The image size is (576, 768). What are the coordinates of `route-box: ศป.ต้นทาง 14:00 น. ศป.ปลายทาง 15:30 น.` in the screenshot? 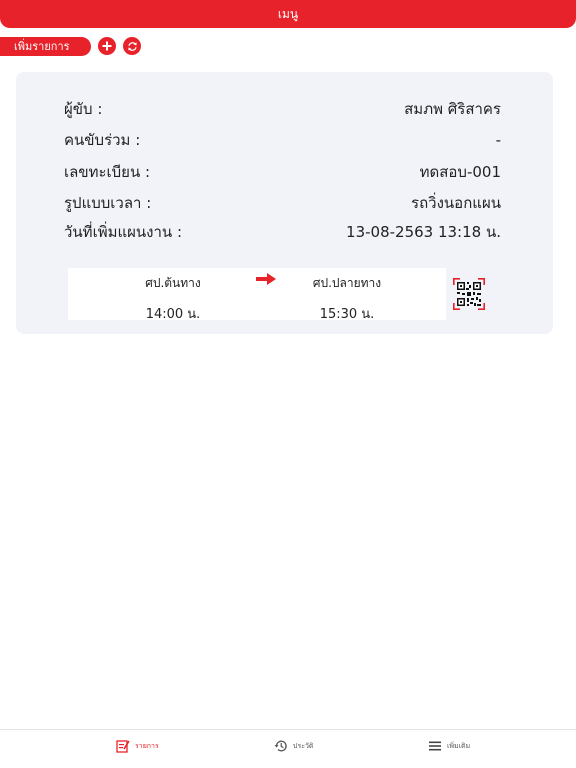 It's located at (257, 295).